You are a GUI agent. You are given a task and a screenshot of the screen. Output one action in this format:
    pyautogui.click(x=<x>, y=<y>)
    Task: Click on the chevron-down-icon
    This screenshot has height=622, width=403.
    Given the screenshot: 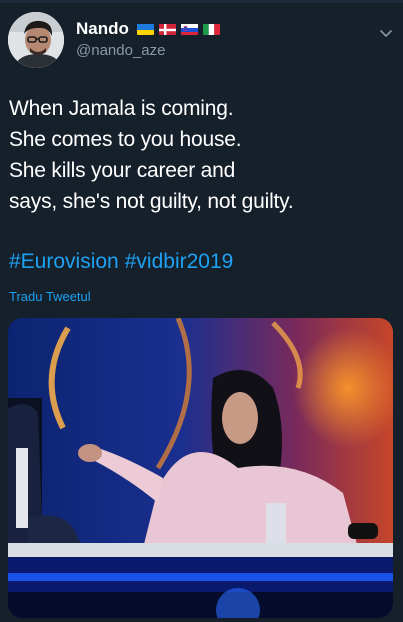 What is the action you would take?
    pyautogui.click(x=386, y=33)
    